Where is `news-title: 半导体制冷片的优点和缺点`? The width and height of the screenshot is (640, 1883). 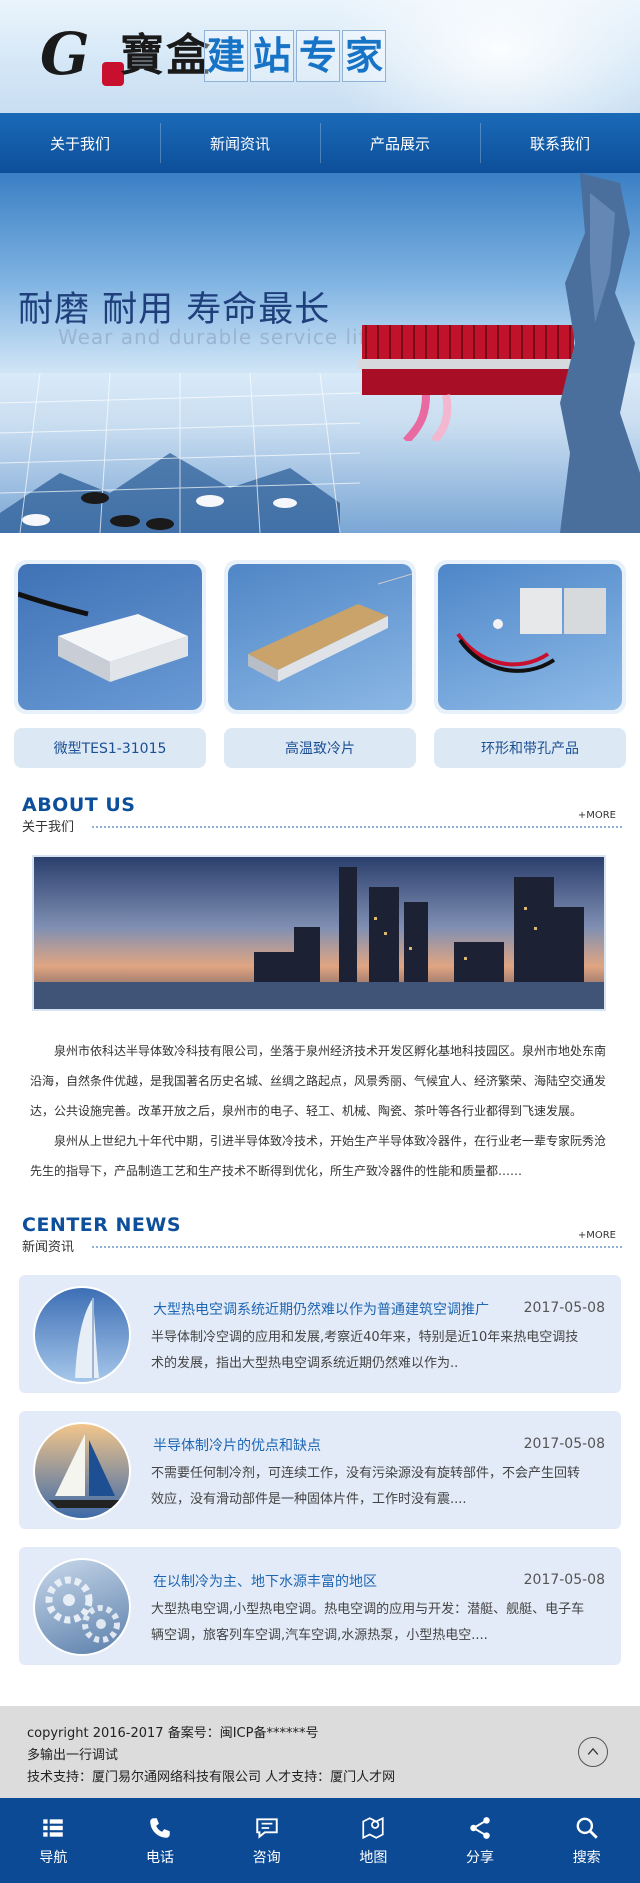
news-title: 半导体制冷片的优点和缺点 is located at coordinates (323, 1445).